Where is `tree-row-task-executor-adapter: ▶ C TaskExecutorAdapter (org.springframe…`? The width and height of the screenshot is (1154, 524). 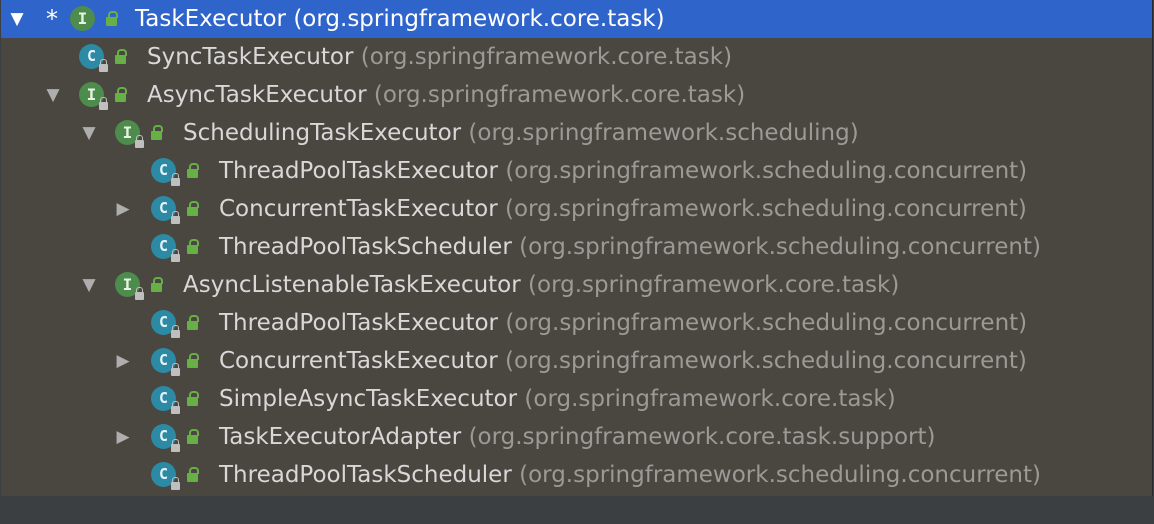
tree-row-task-executor-adapter: ▶ C TaskExecutorAdapter (org.springframe… is located at coordinates (576, 437).